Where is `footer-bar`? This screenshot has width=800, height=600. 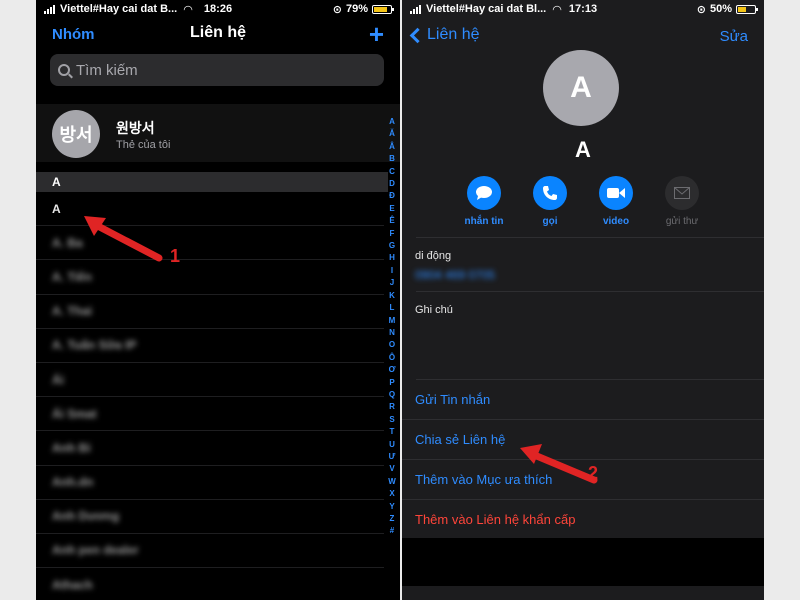
footer-bar is located at coordinates (583, 593).